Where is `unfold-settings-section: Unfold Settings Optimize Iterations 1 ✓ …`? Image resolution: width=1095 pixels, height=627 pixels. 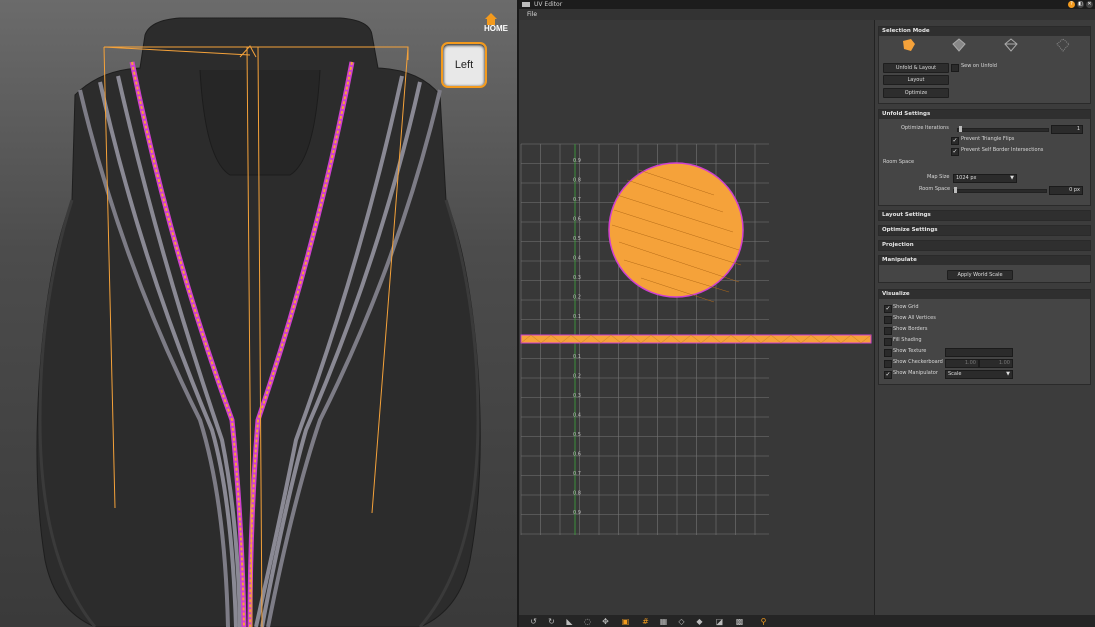 unfold-settings-section: Unfold Settings Optimize Iterations 1 ✓ … is located at coordinates (984, 157).